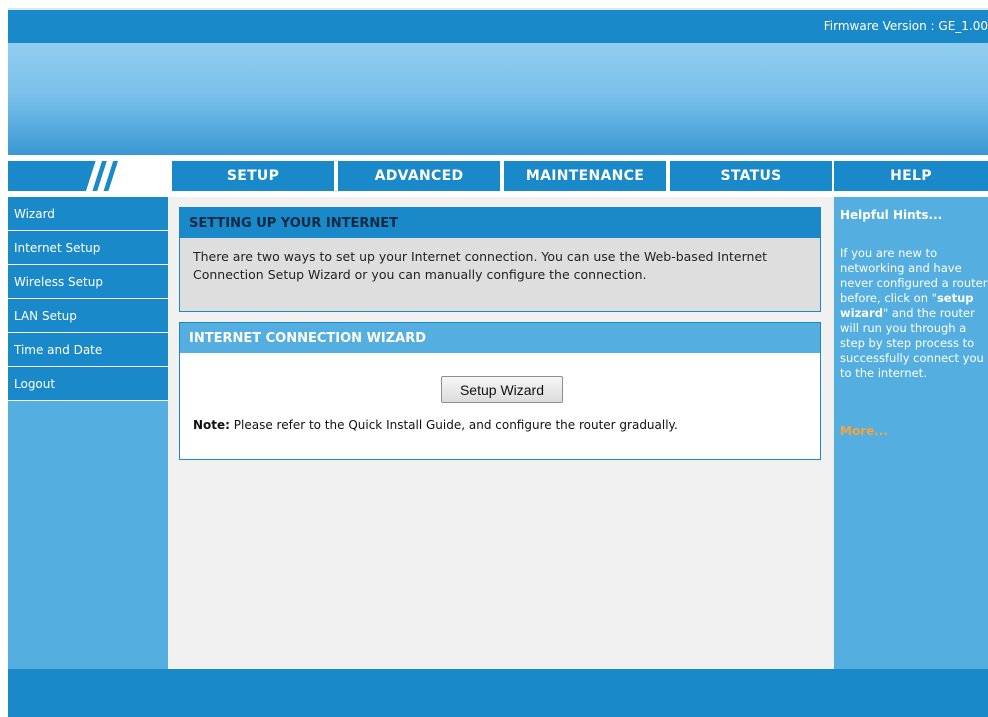  Describe the element at coordinates (126, 176) in the screenshot. I see `logo-stripes-shape` at that location.